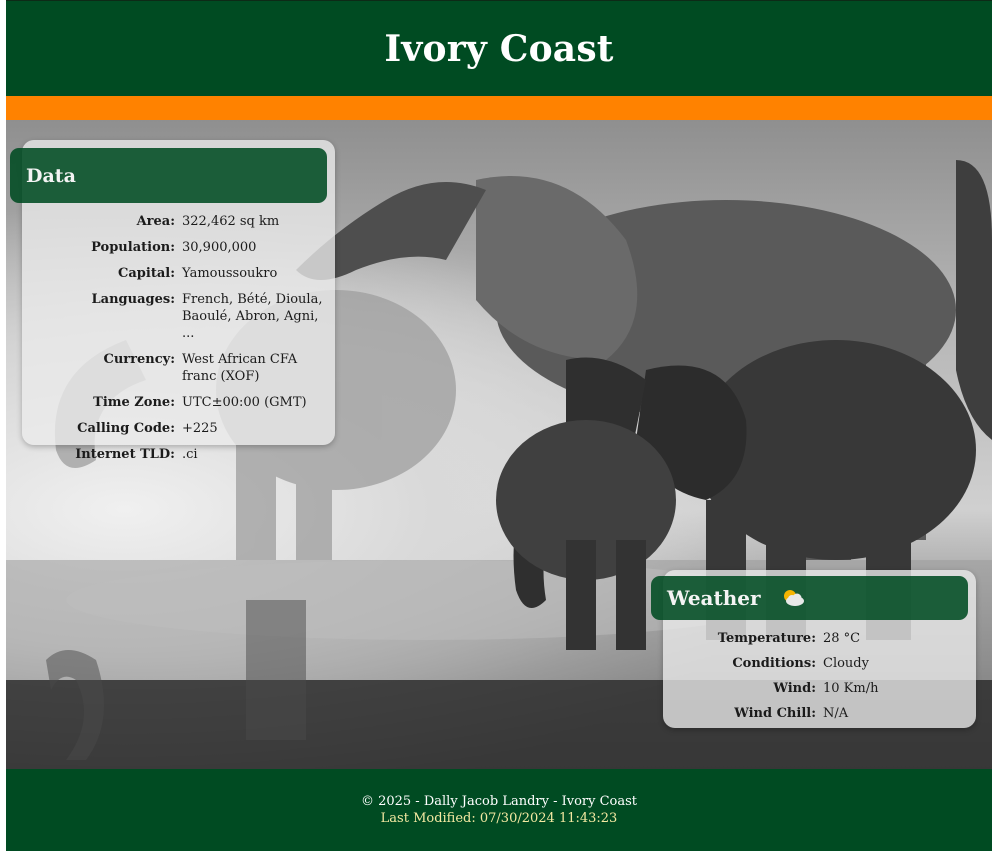 The width and height of the screenshot is (997, 857). I want to click on data-row-area: Area: 322,462 sq km, so click(178, 221).